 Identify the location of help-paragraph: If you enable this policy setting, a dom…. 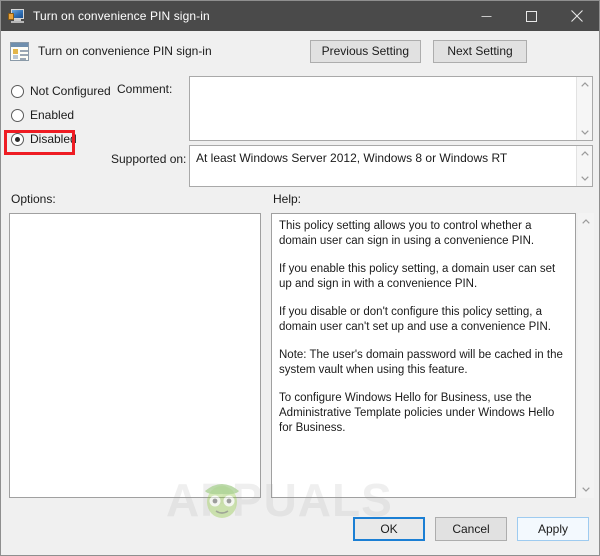
(417, 276).